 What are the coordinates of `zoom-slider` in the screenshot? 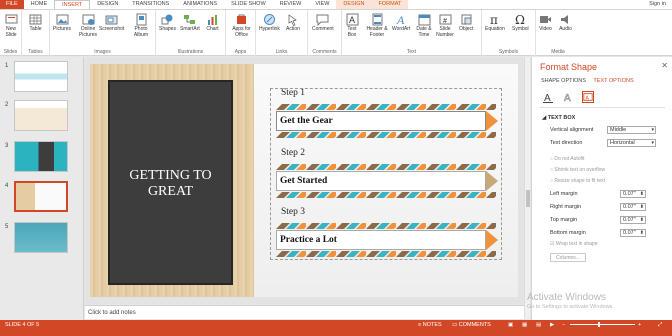 It's located at (602, 324).